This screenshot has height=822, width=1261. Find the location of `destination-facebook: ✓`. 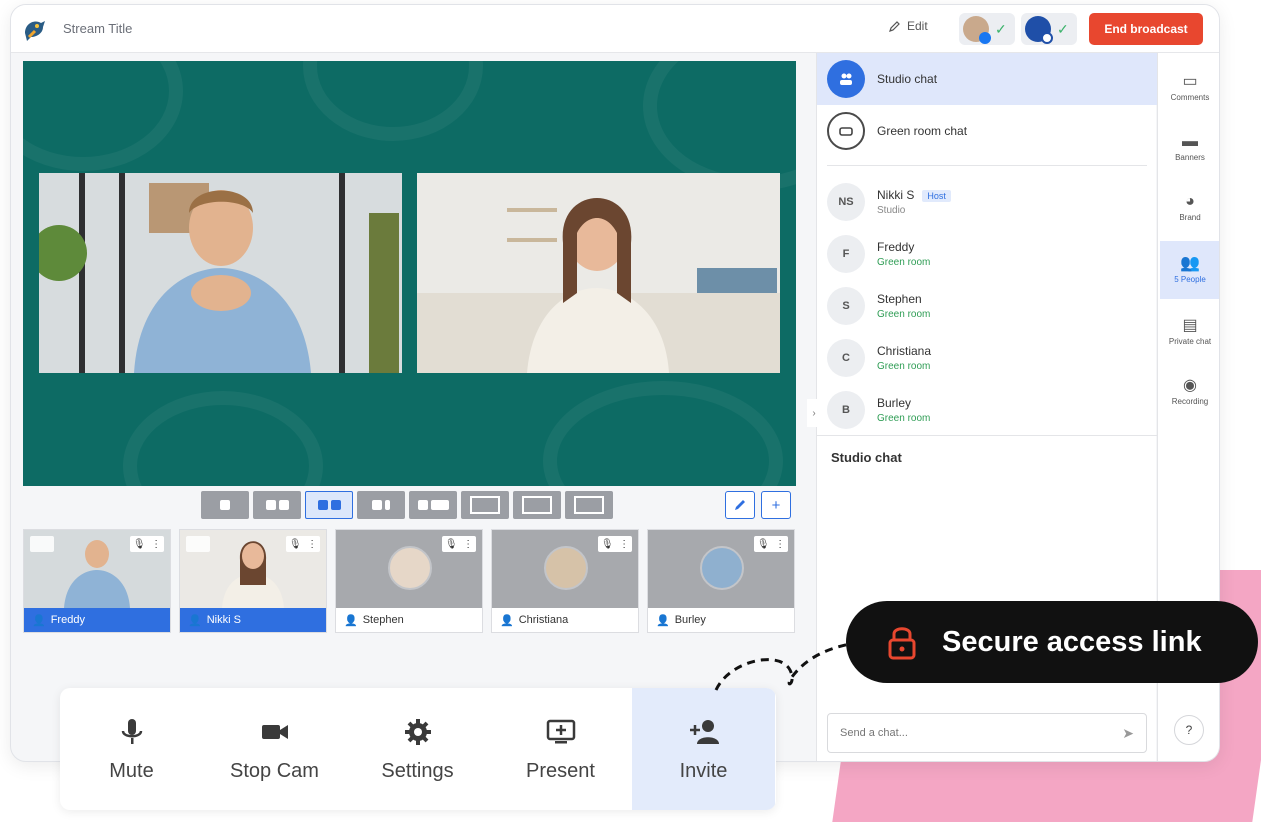

destination-facebook: ✓ is located at coordinates (987, 29).